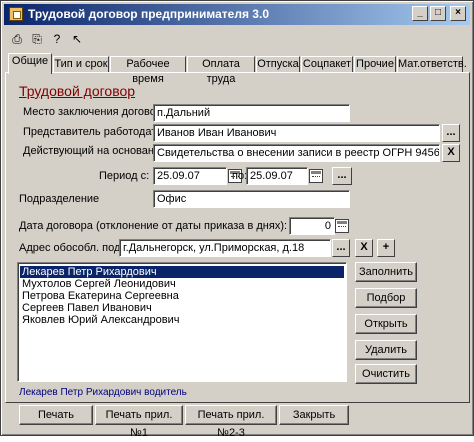 This screenshot has height=442, width=474. Describe the element at coordinates (103, 392) in the screenshot. I see `selected-employee-note: Лекарев Петр Рихардович водитель` at that location.